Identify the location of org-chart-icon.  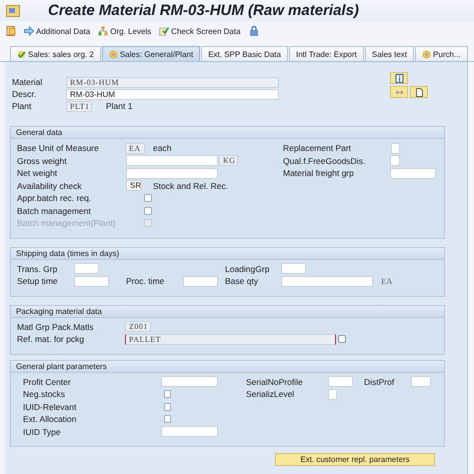
(103, 31).